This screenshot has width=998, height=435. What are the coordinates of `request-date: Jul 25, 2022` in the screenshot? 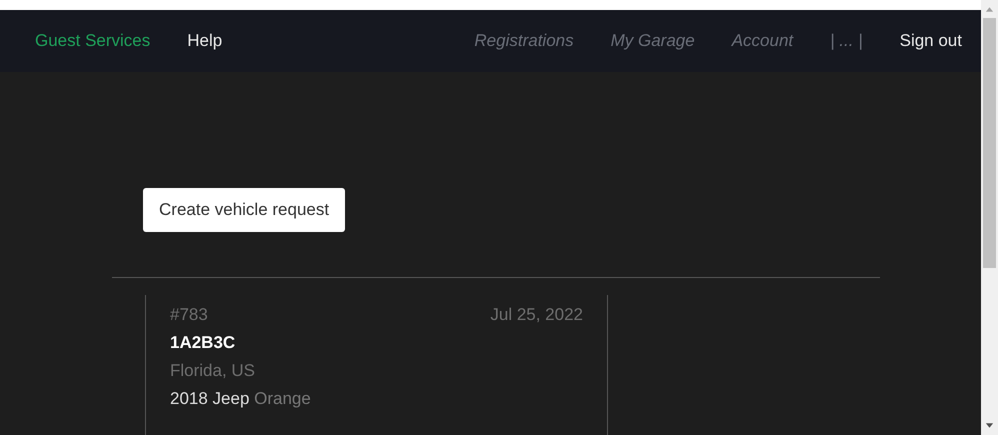 It's located at (536, 315).